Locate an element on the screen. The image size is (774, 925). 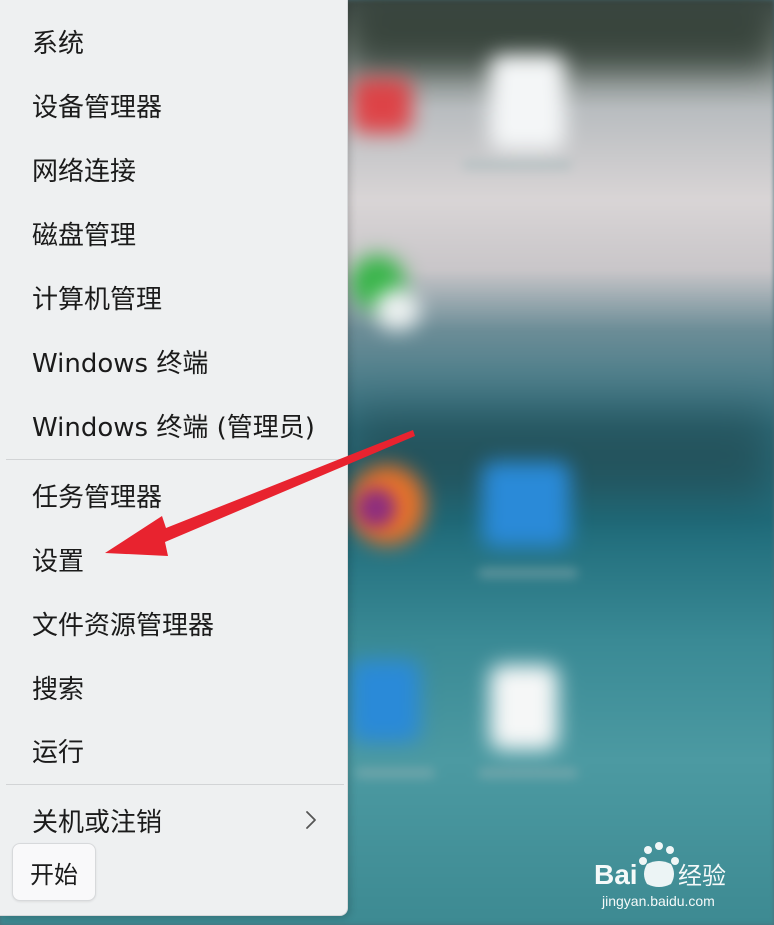
svg-text: Bai is located at coordinates (616, 874).